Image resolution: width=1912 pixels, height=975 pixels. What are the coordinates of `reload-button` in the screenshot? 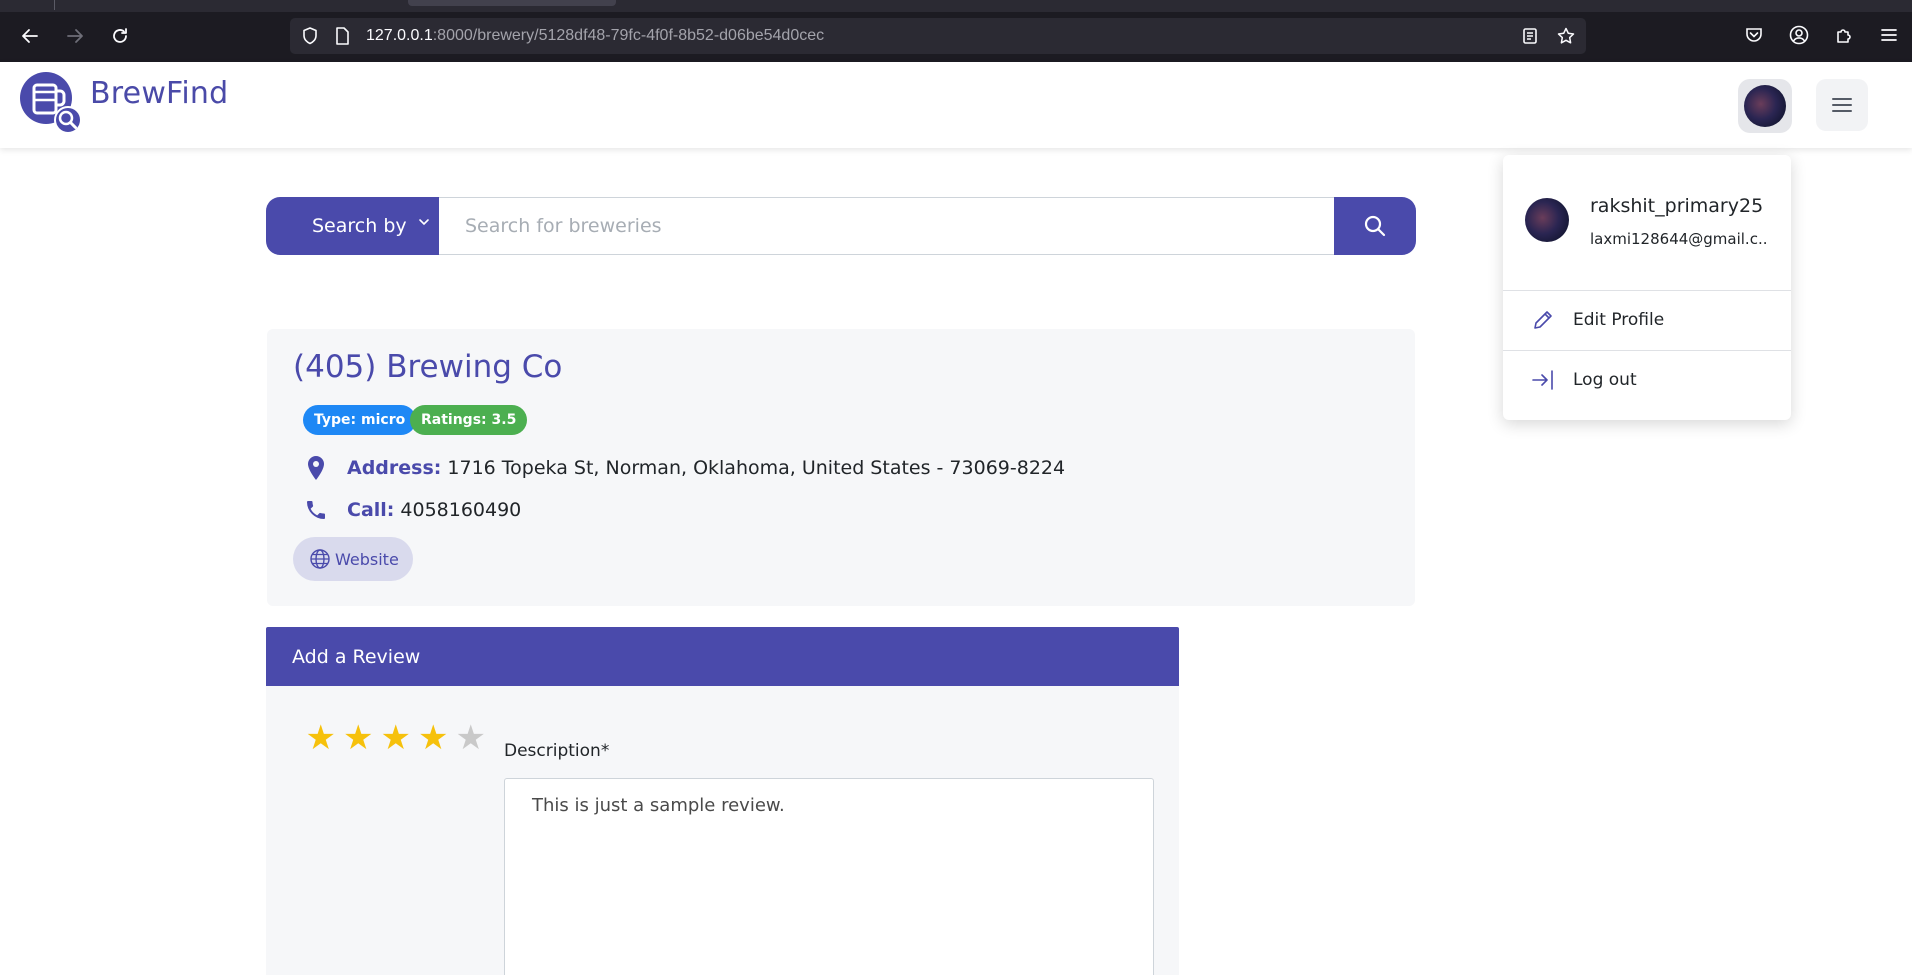 It's located at (120, 36).